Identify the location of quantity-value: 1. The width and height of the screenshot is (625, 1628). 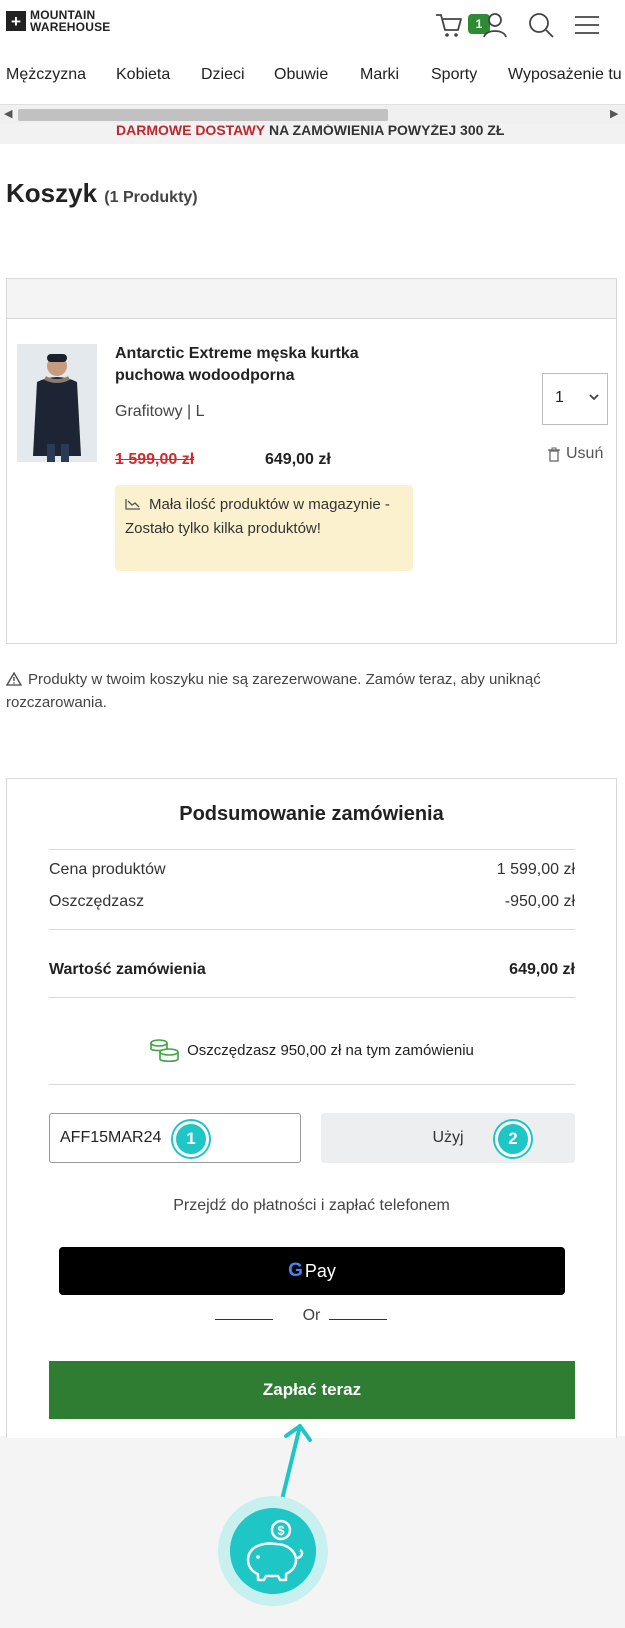
(559, 397).